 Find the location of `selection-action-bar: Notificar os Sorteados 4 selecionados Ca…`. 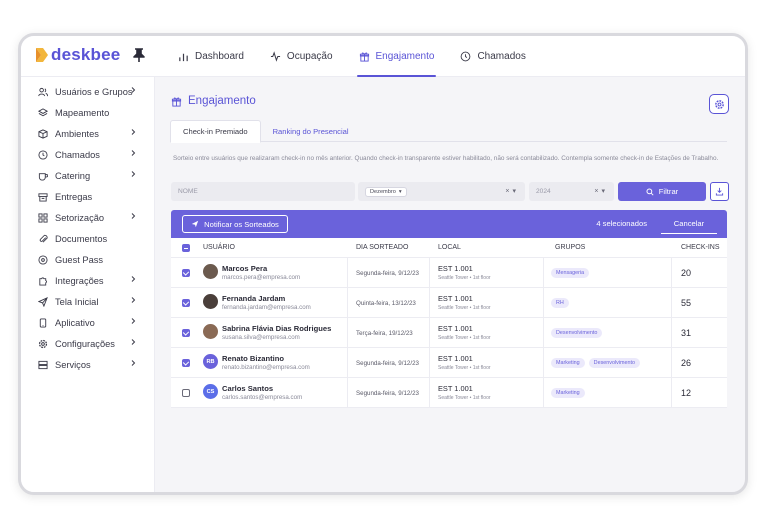

selection-action-bar: Notificar os Sorteados 4 selecionados Ca… is located at coordinates (449, 224).